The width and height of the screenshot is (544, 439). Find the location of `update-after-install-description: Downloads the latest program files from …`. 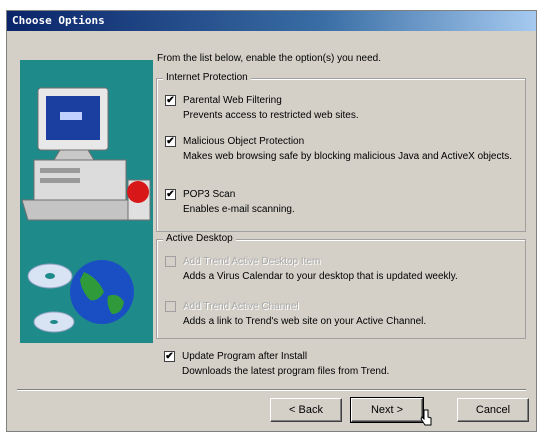

update-after-install-description: Downloads the latest program files from … is located at coordinates (286, 371).